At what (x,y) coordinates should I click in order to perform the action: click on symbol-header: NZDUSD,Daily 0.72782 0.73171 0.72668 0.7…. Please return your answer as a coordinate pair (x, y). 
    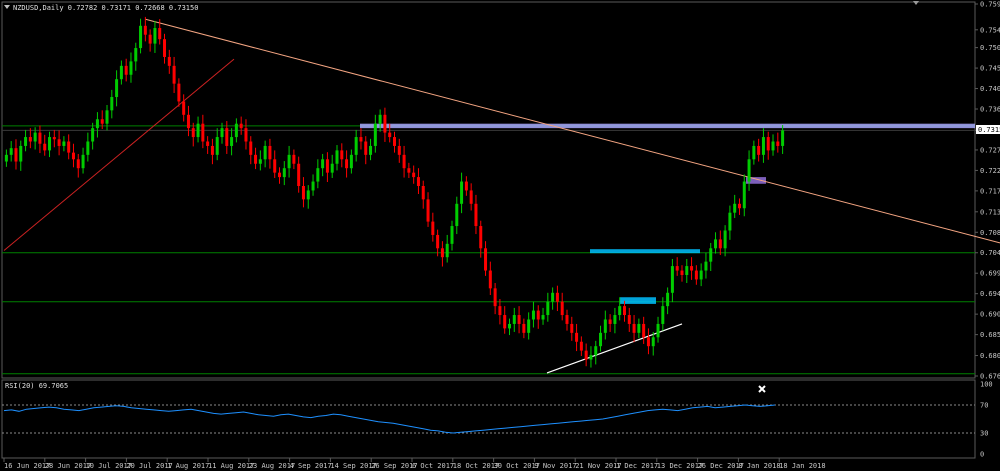
    Looking at the image, I should click on (105, 8).